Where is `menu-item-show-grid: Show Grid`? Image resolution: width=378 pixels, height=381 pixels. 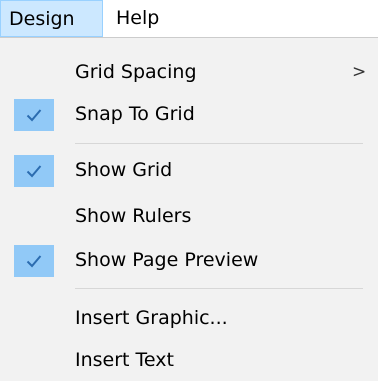 menu-item-show-grid: Show Grid is located at coordinates (189, 170).